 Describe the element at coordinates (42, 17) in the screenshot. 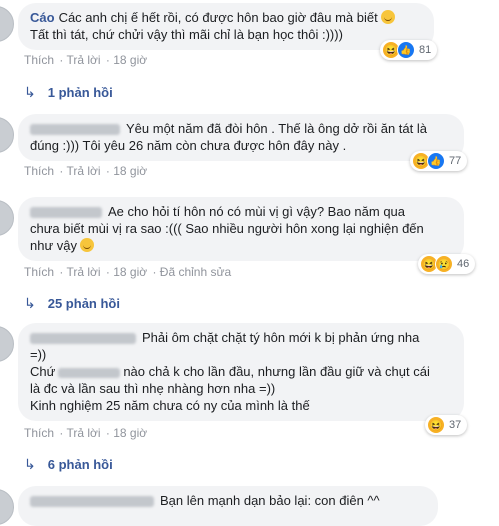

I see `comment-author: Cáo` at that location.